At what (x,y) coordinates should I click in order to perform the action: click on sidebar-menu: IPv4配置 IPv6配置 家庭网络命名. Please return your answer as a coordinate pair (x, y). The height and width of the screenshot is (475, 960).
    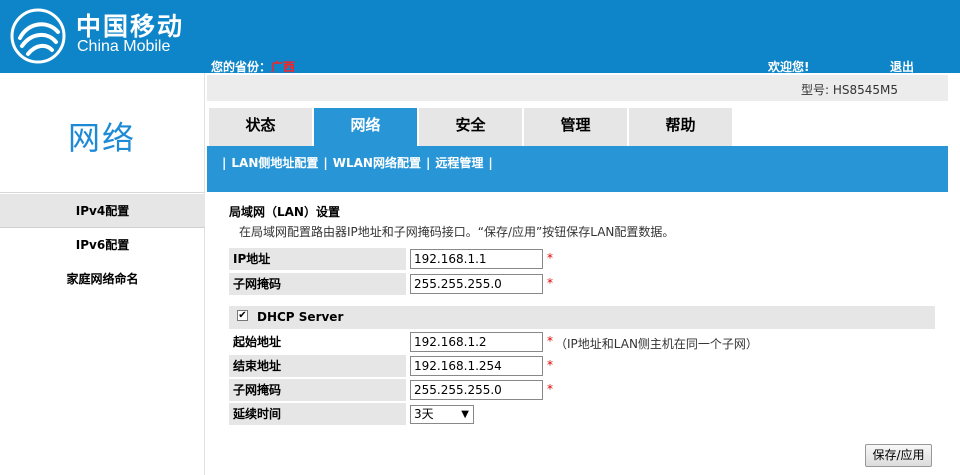
    Looking at the image, I should click on (102, 245).